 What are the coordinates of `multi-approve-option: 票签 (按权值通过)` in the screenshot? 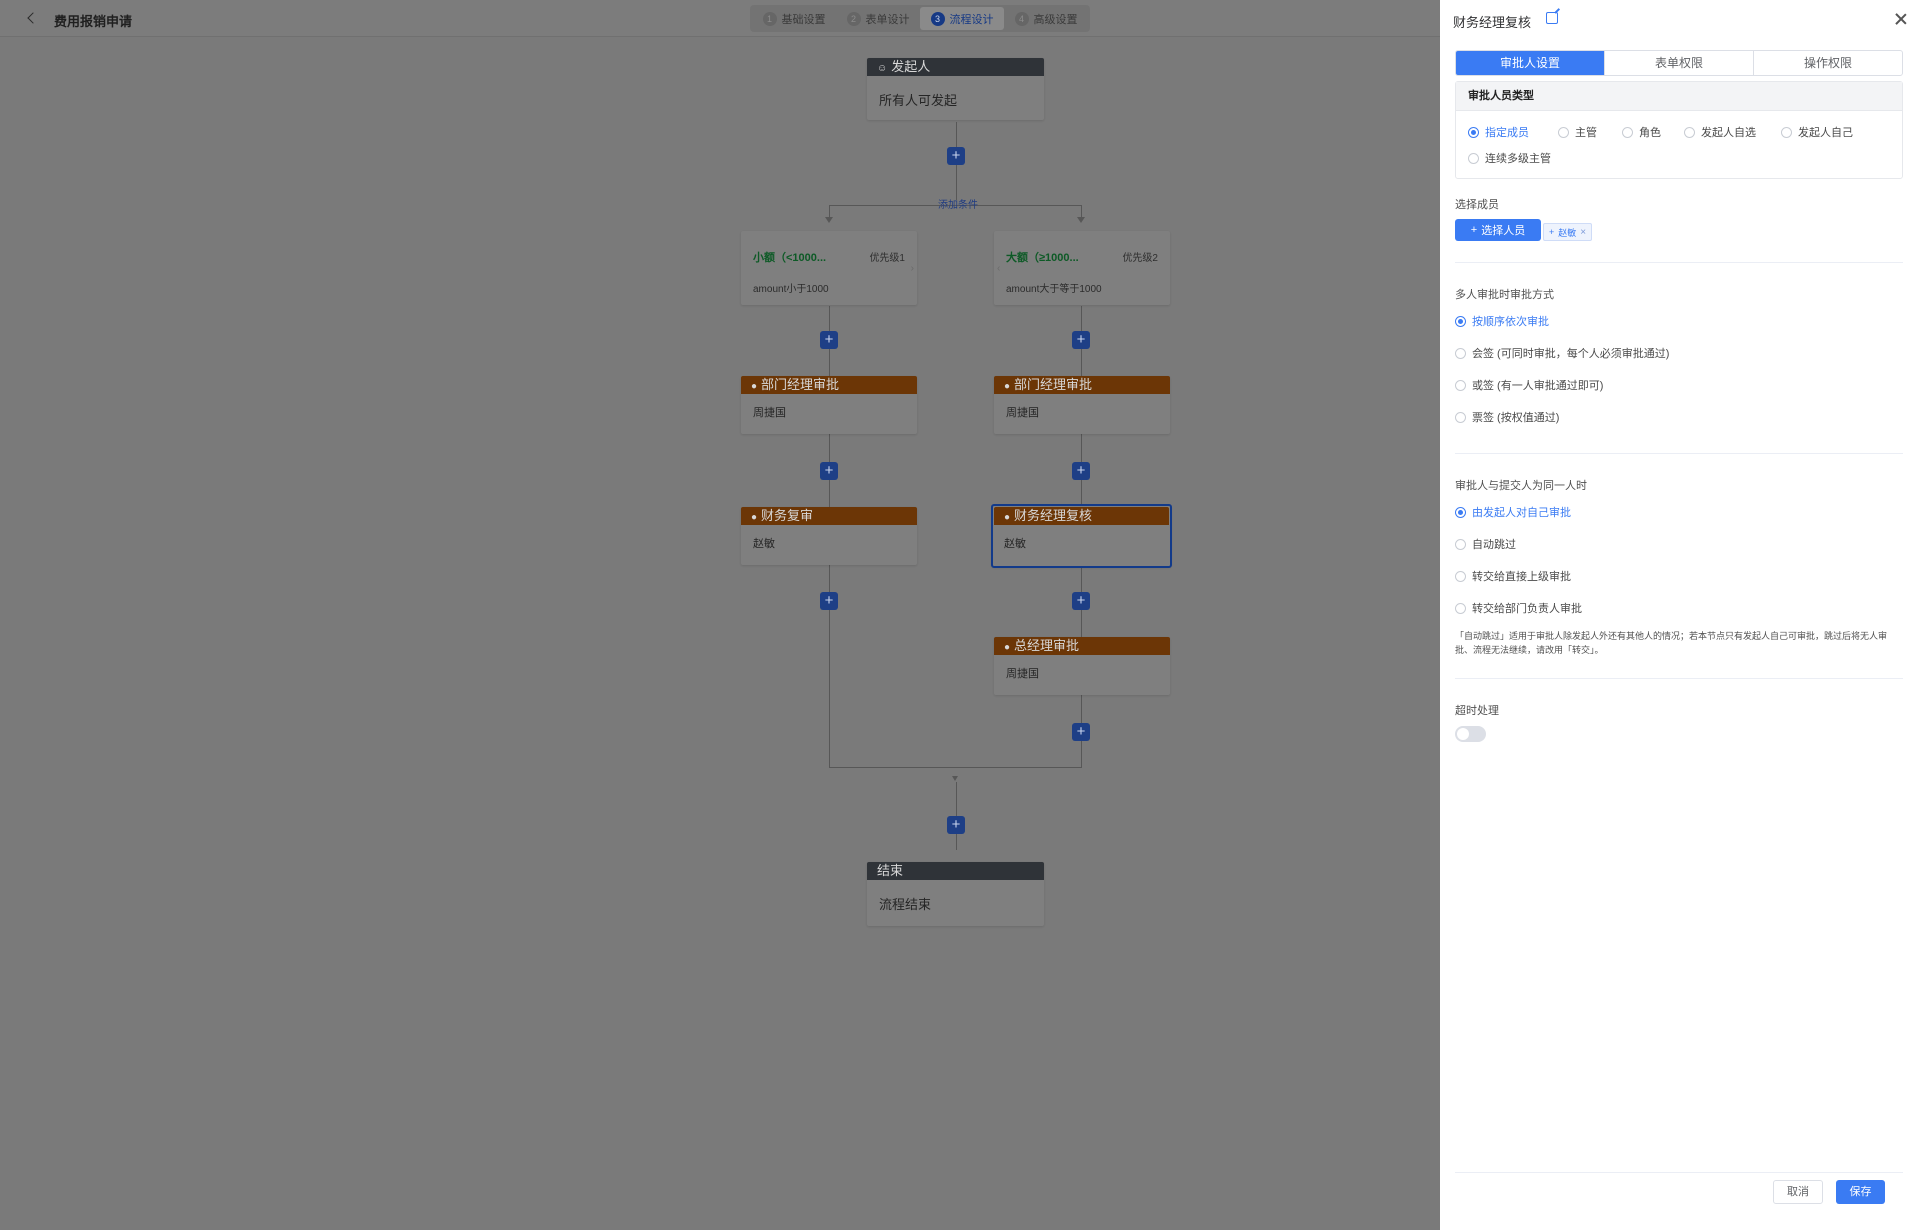 It's located at (1507, 417).